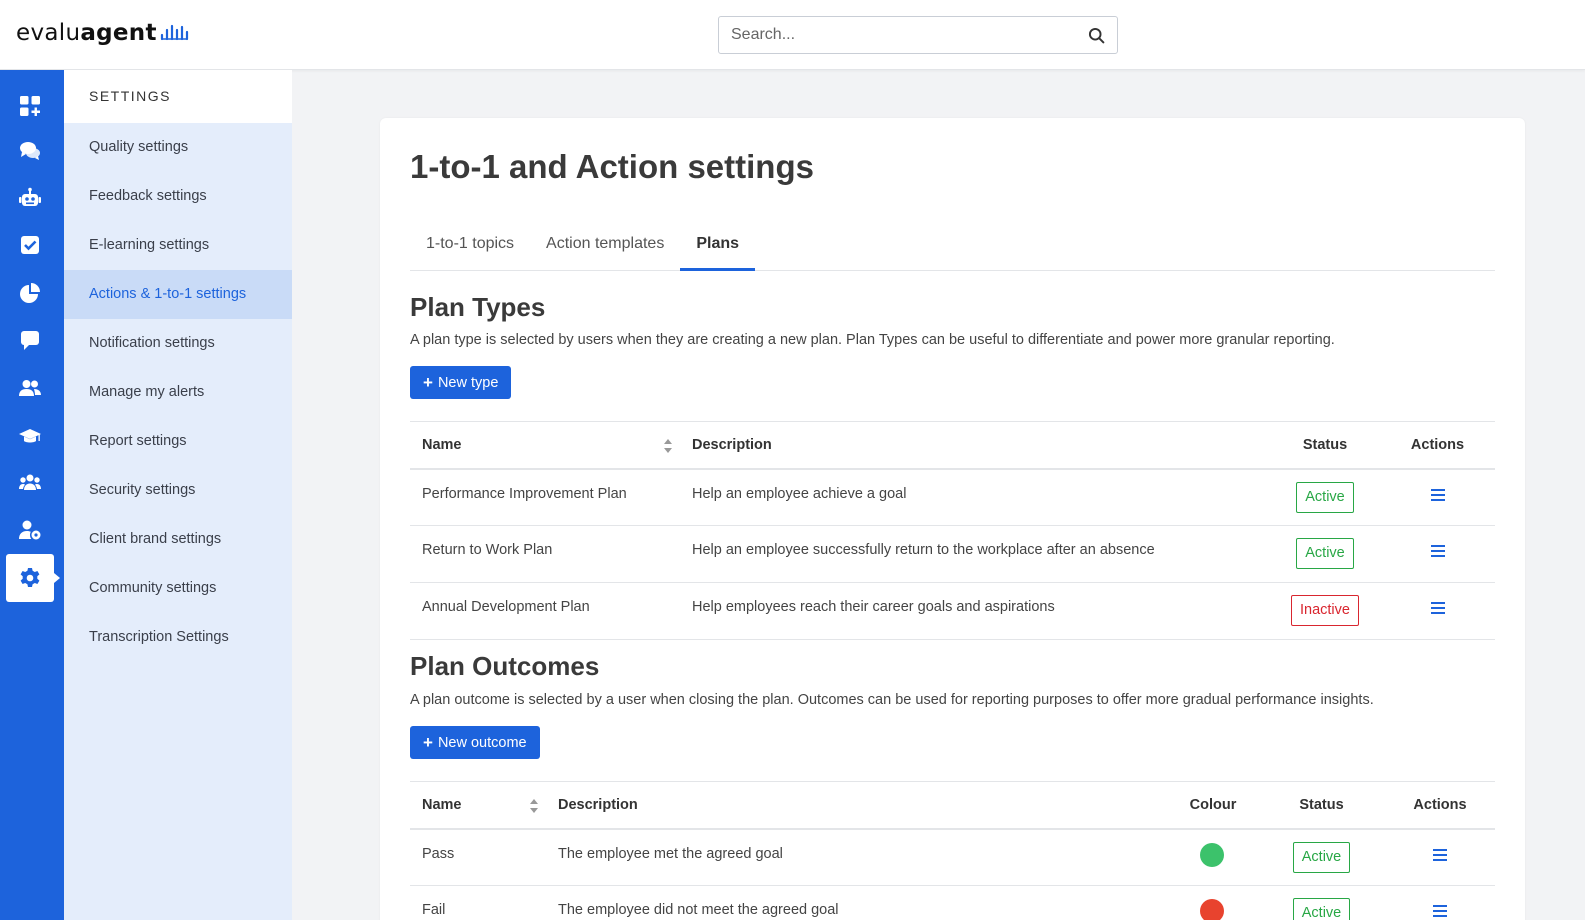  I want to click on tab-plans: Plans, so click(718, 249).